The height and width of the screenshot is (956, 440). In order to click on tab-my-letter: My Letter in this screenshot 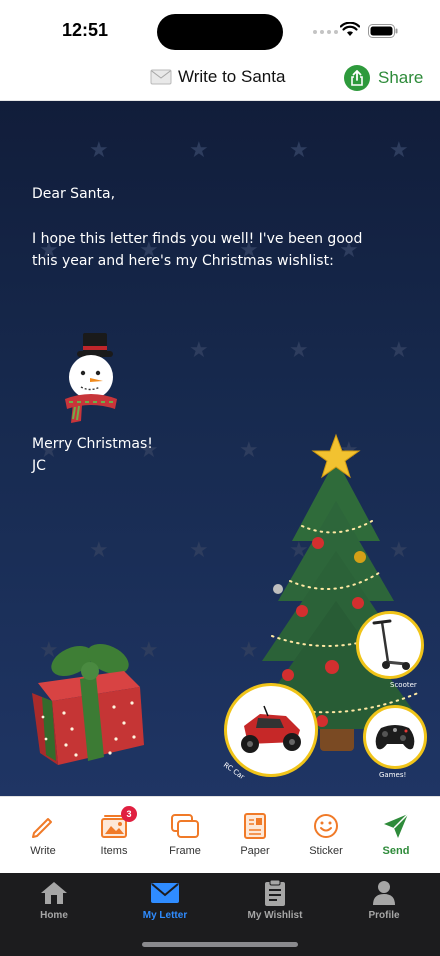, I will do `click(165, 900)`.